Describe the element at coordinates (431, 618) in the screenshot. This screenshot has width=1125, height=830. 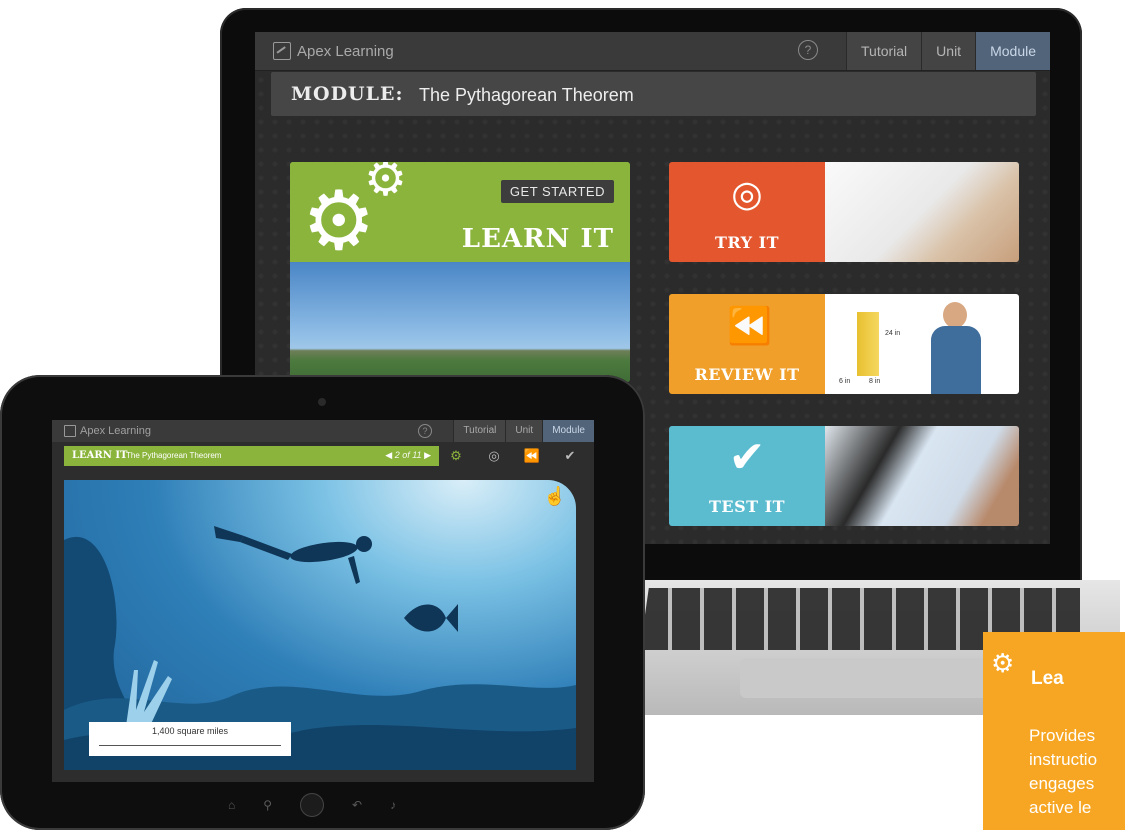
I see `fish-silhouette` at that location.